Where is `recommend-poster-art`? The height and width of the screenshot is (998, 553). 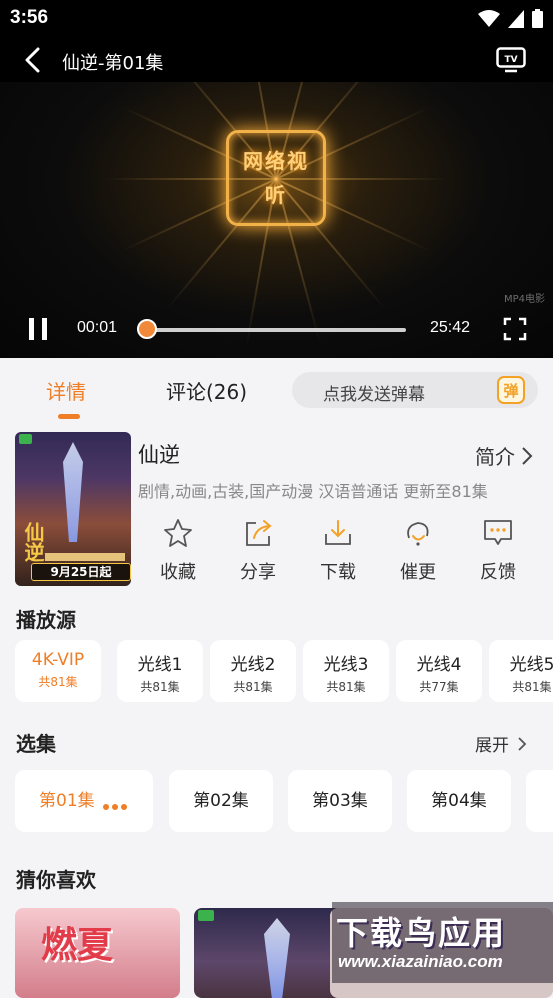 recommend-poster-art is located at coordinates (277, 958).